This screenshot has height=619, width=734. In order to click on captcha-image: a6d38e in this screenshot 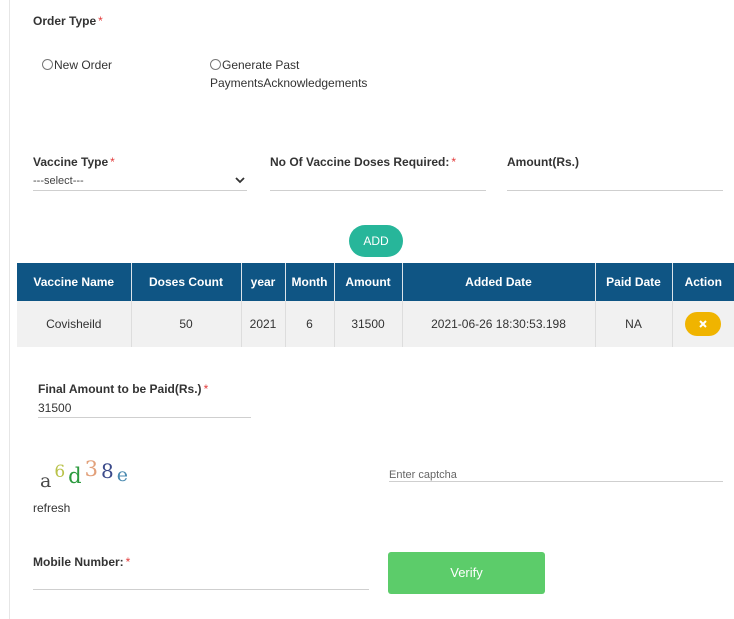, I will do `click(85, 474)`.